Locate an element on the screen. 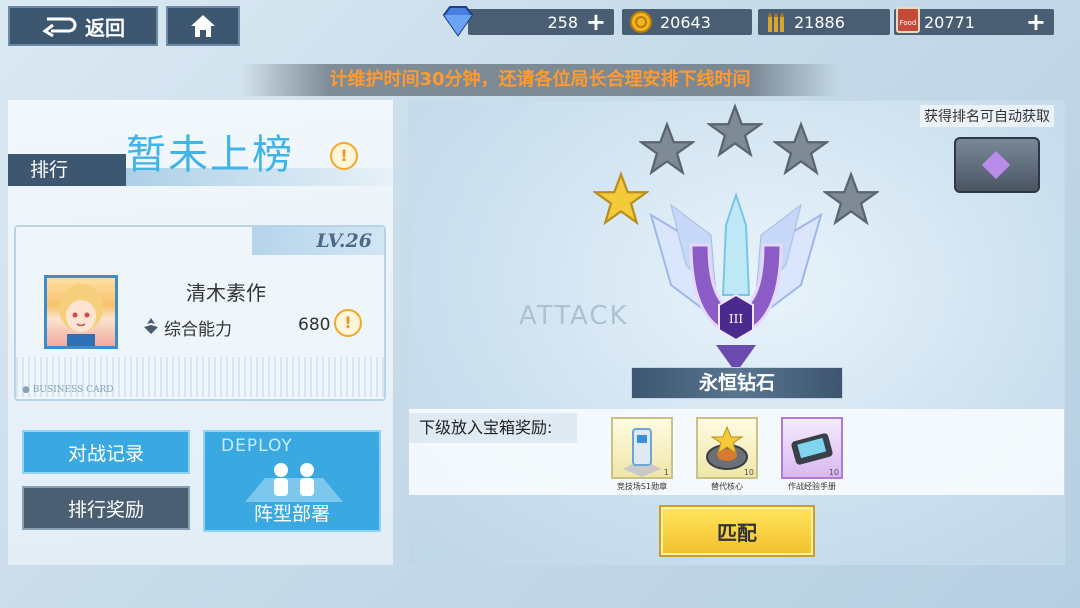  rank-info-icon: ! is located at coordinates (344, 156).